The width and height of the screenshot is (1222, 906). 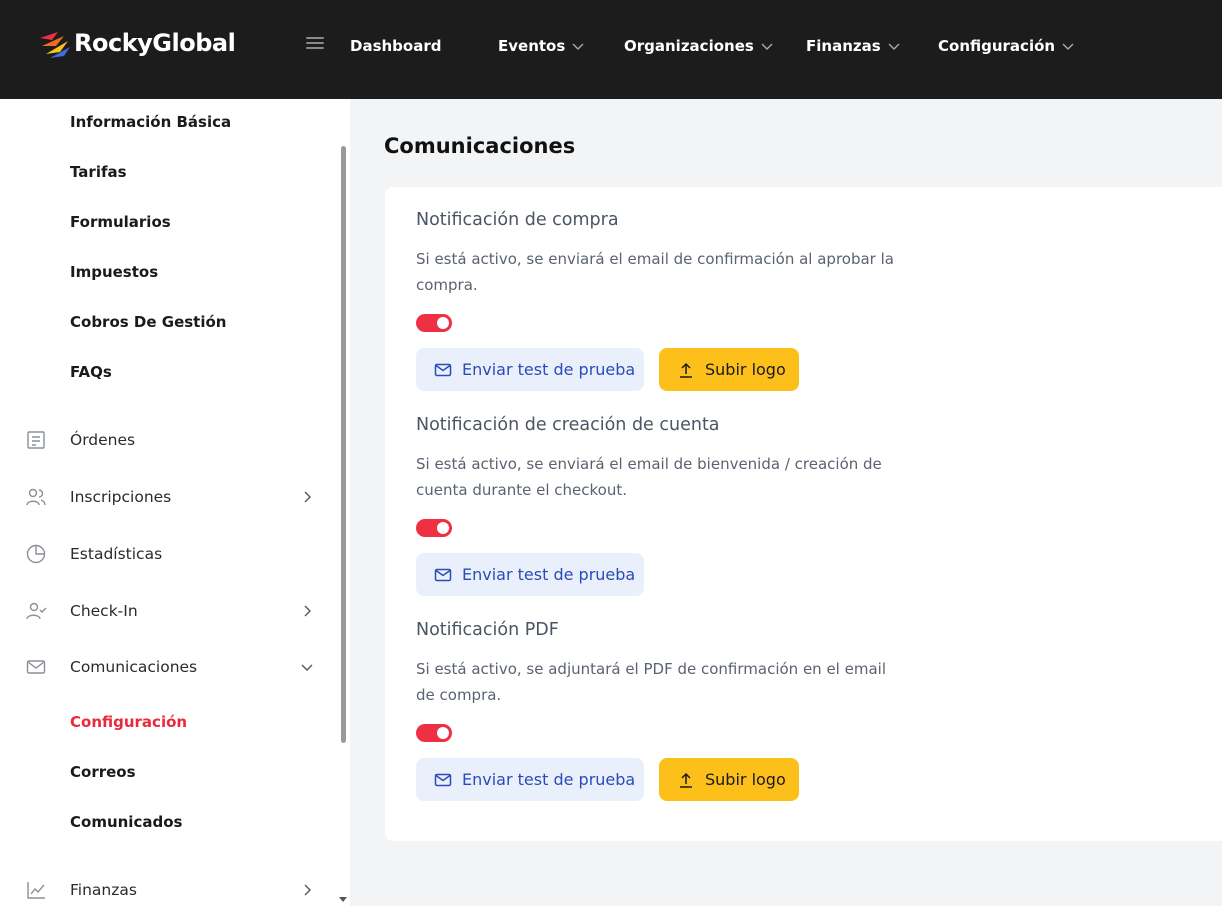 I want to click on chart-line-icon, so click(x=36, y=890).